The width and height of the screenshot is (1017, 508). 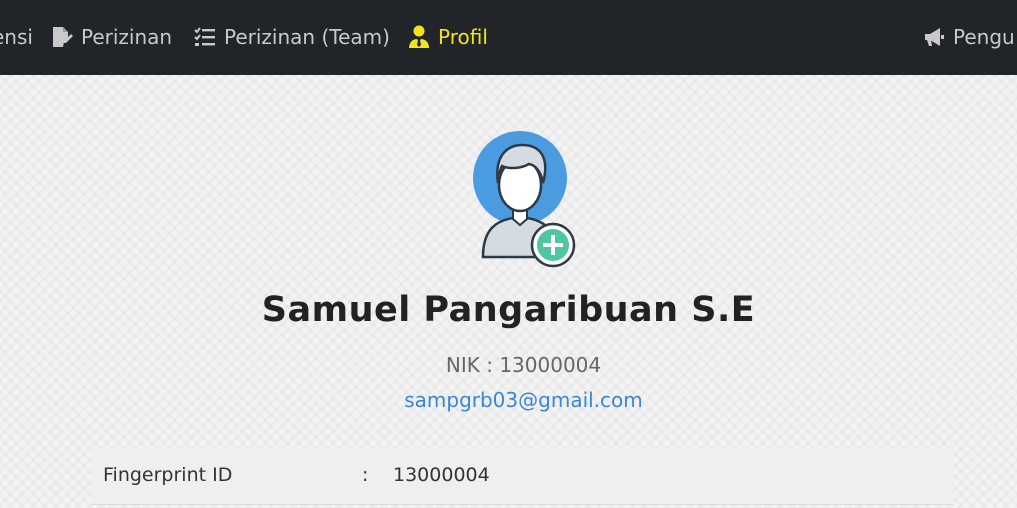 I want to click on nav-item-absensi: ensi, so click(x=16, y=37).